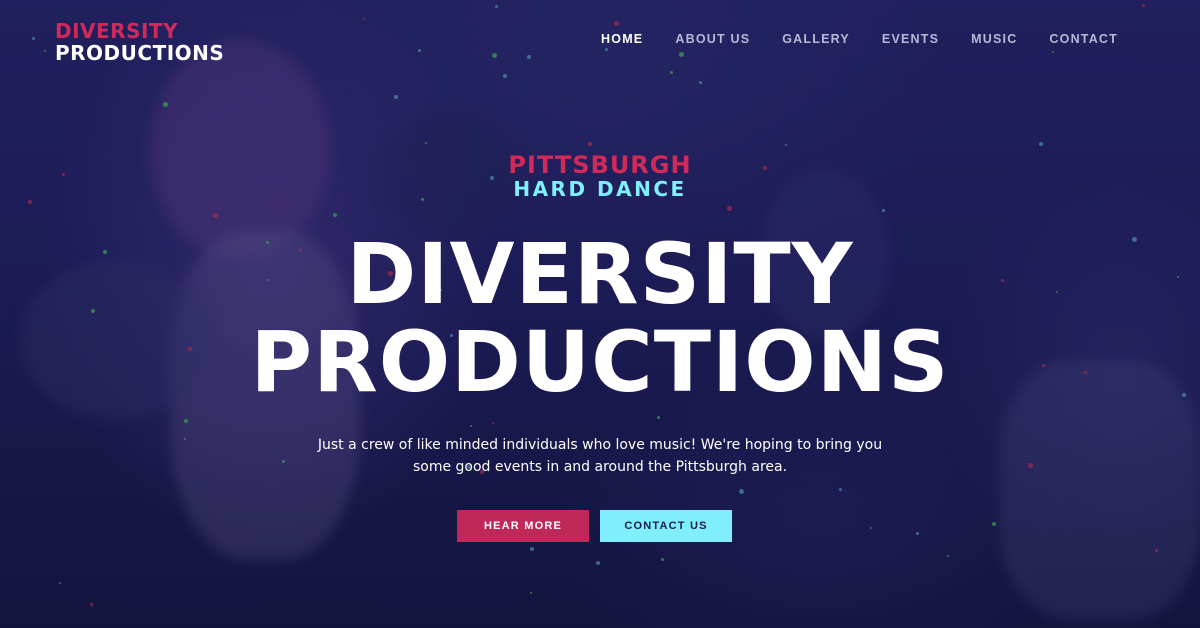  I want to click on hero-kicker-genre: HARD DANCE, so click(600, 189).